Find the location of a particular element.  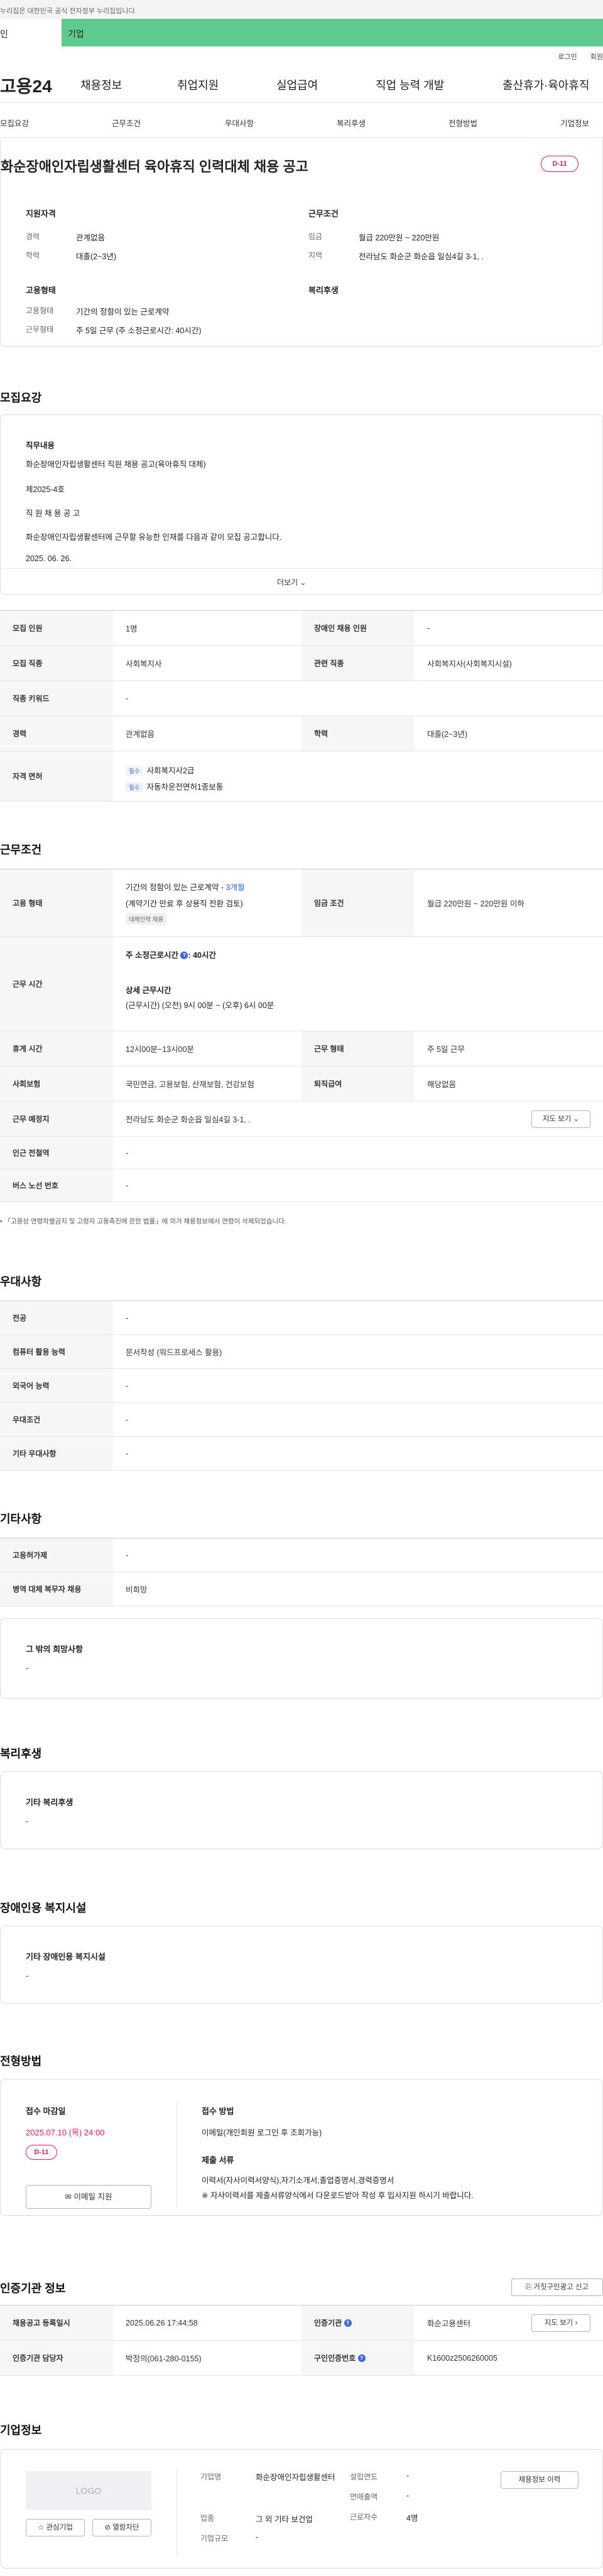

selection-heading: 전형방법 is located at coordinates (21, 2061).